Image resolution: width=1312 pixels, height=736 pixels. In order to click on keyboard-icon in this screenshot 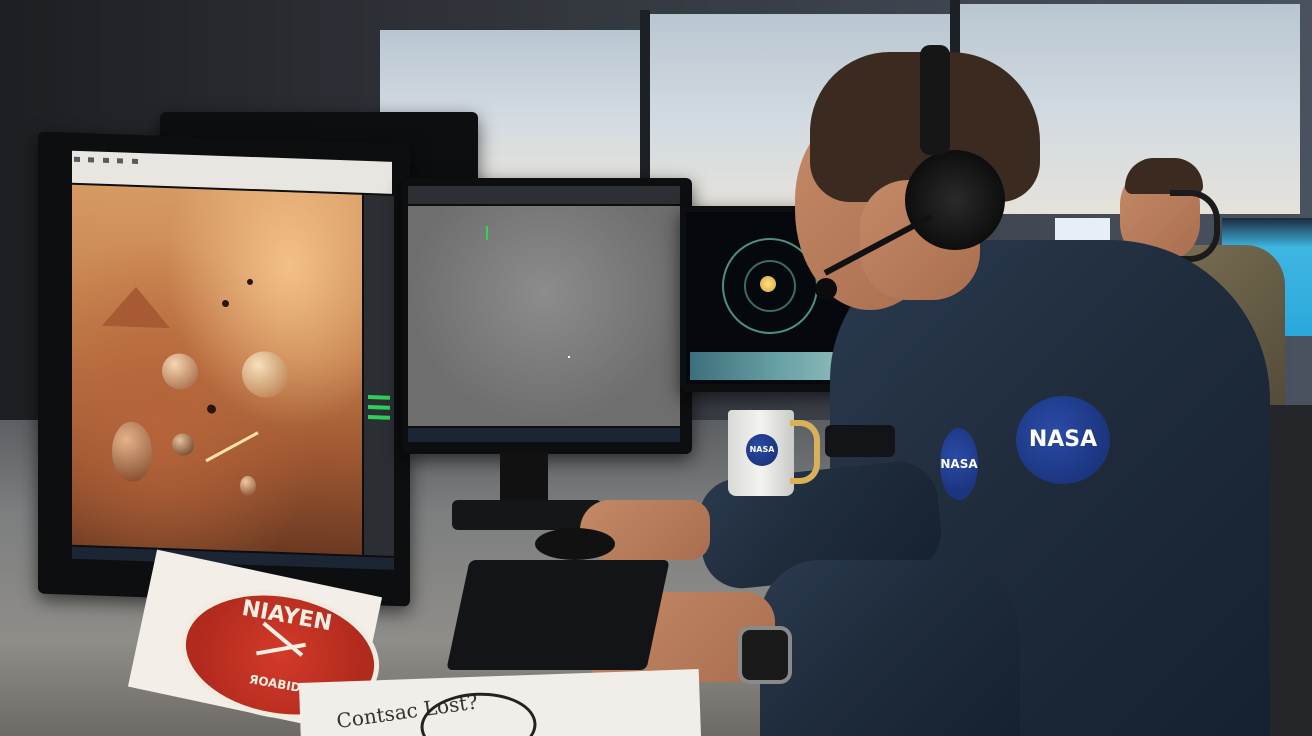, I will do `click(558, 615)`.